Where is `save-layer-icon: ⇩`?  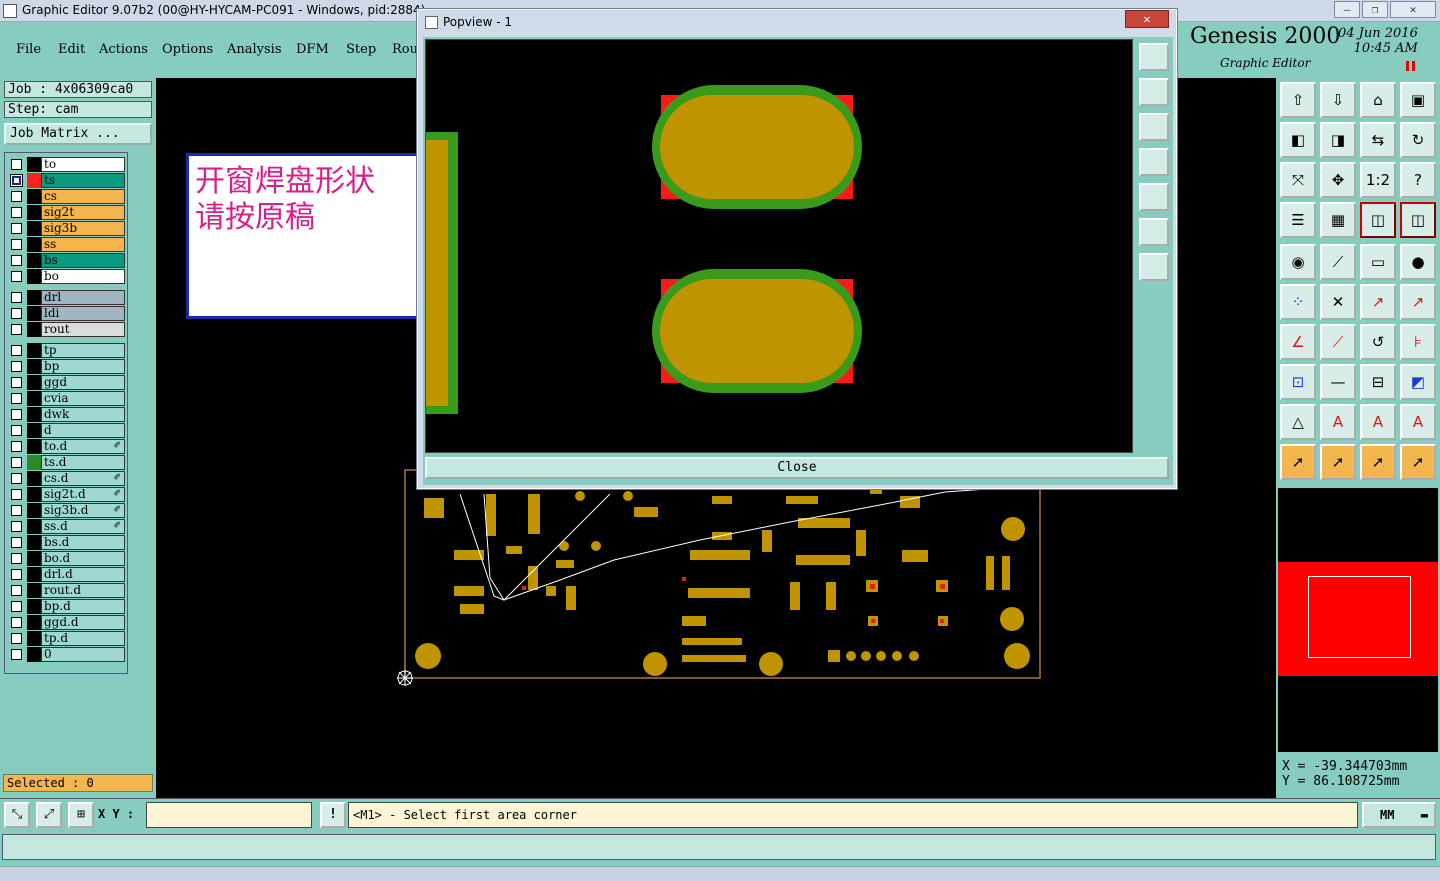 save-layer-icon: ⇩ is located at coordinates (1338, 100).